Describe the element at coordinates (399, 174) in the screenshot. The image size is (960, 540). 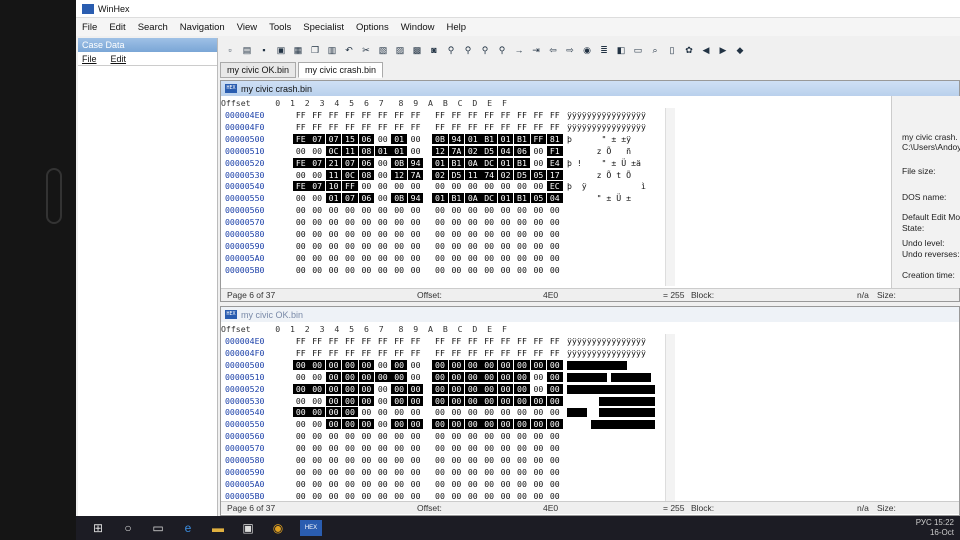
I see `hex-byte: 12` at that location.